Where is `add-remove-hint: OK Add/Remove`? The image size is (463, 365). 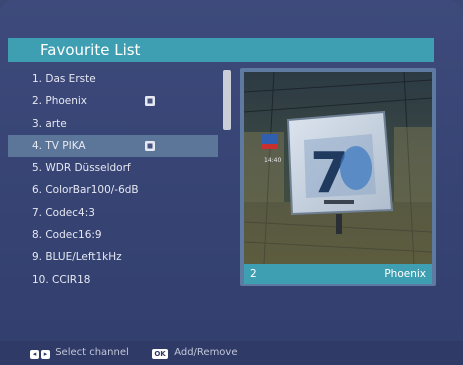
add-remove-hint: OK Add/Remove is located at coordinates (195, 353).